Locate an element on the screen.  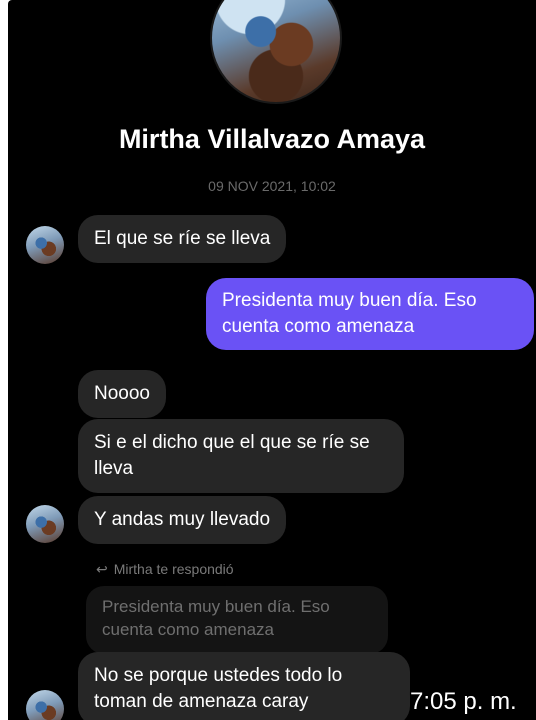
message-bubble-incoming: El que se ríe se lleva is located at coordinates (182, 239).